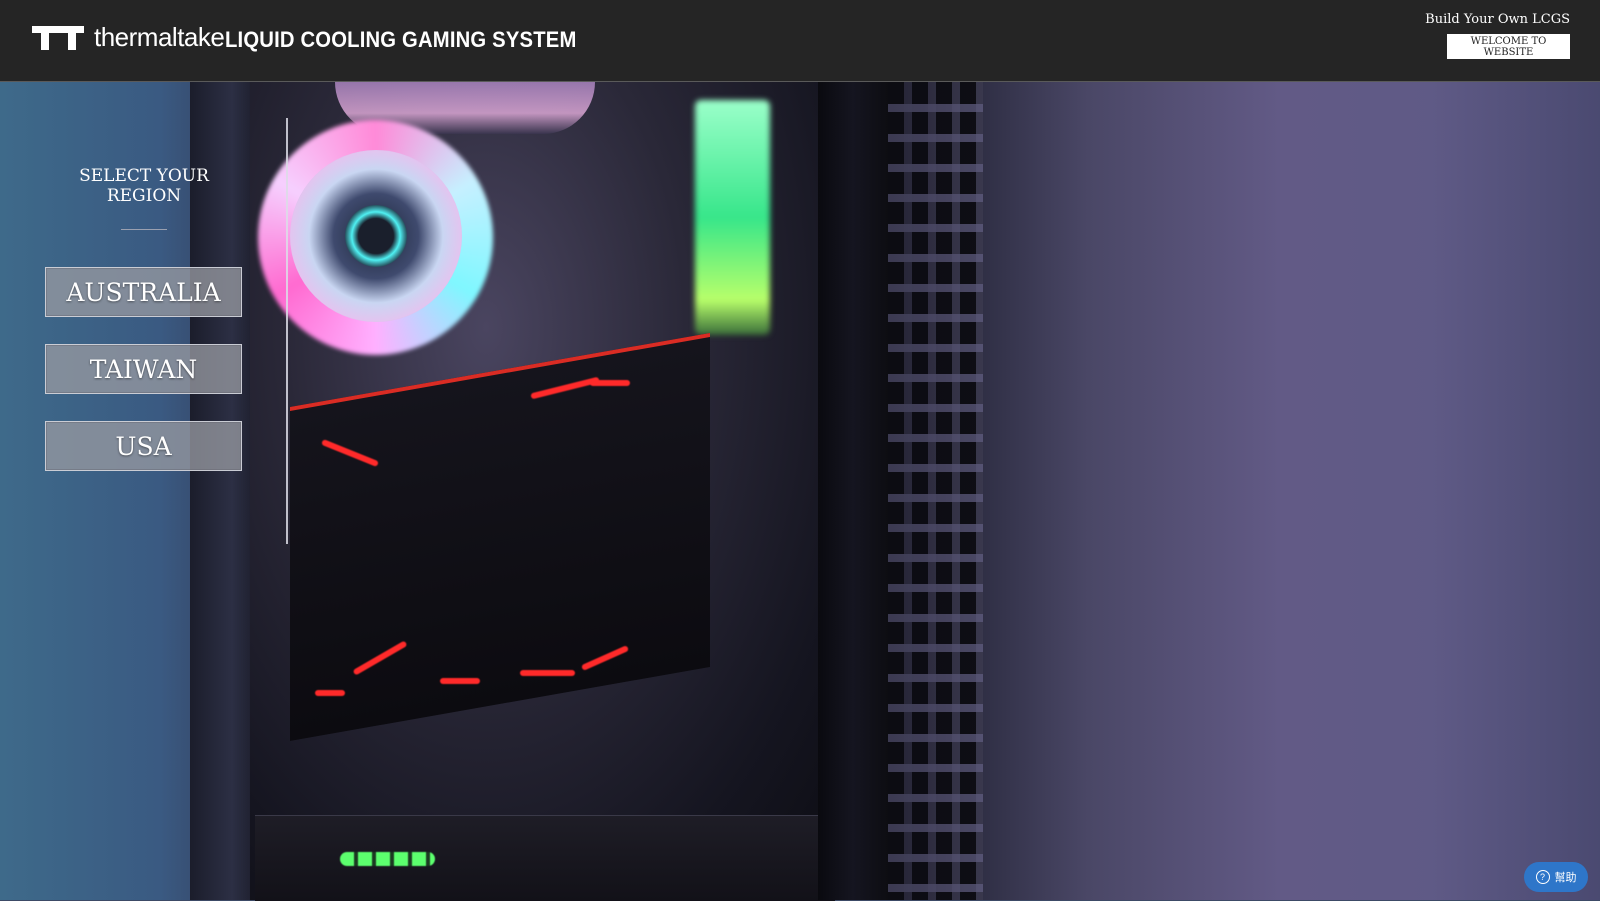 This screenshot has width=1600, height=901. What do you see at coordinates (1508, 46) in the screenshot?
I see `welcome-to-website-button: WELCOME TO WEBSITE` at bounding box center [1508, 46].